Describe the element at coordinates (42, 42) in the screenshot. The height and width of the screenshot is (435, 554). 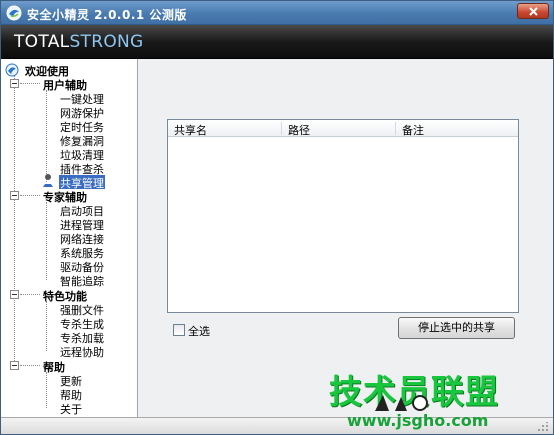
I see `brand-part-1: TOTAL` at that location.